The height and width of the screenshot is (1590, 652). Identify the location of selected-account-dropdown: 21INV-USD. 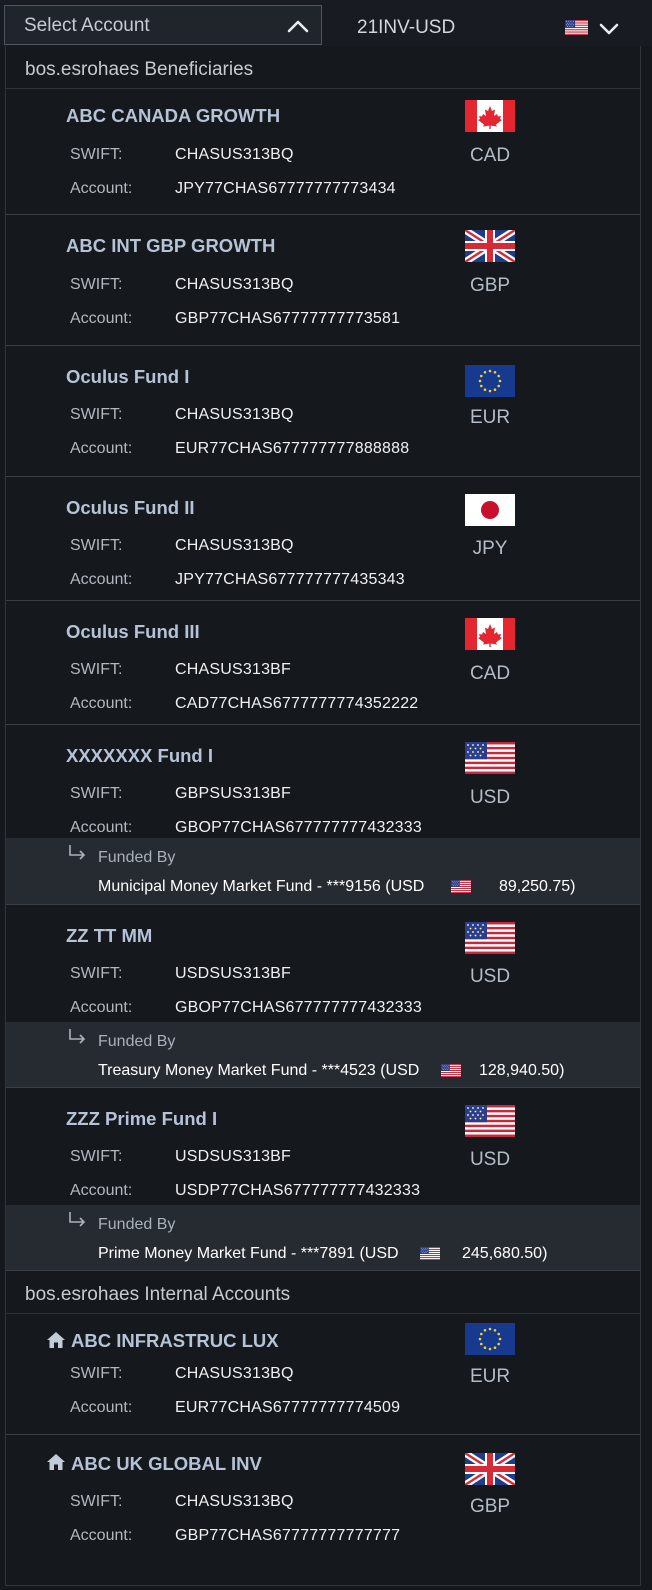
(485, 25).